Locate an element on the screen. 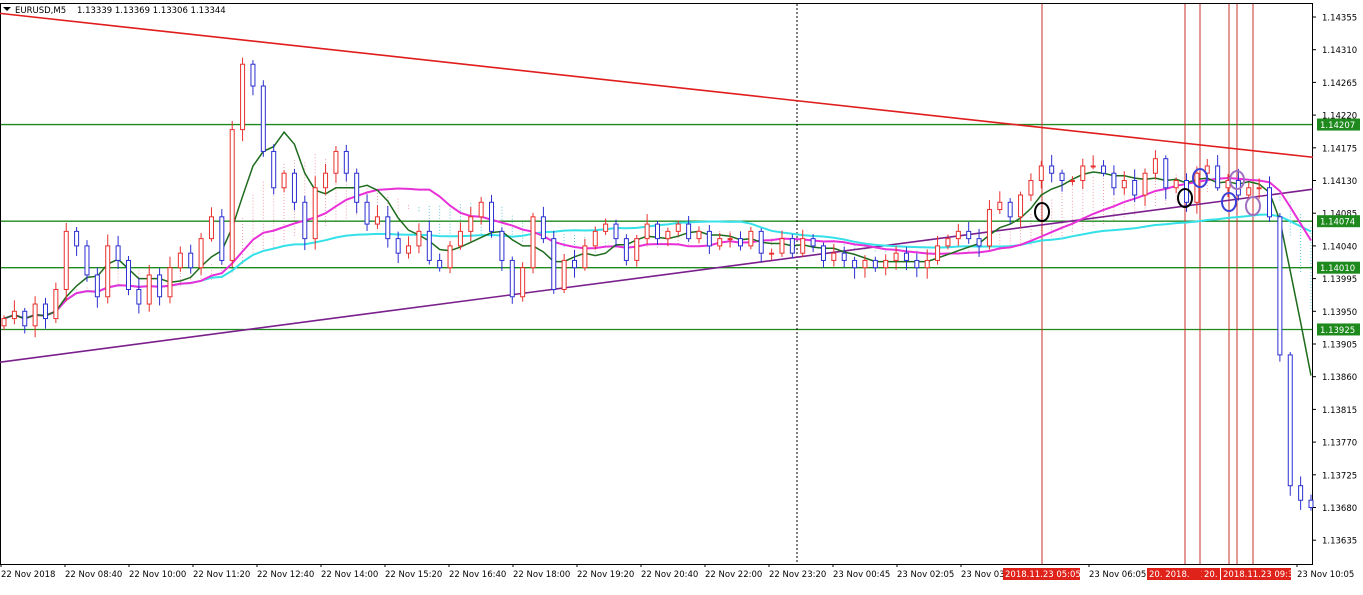 Image resolution: width=1363 pixels, height=595 pixels. price-tick-label: 1.14355 is located at coordinates (1339, 19).